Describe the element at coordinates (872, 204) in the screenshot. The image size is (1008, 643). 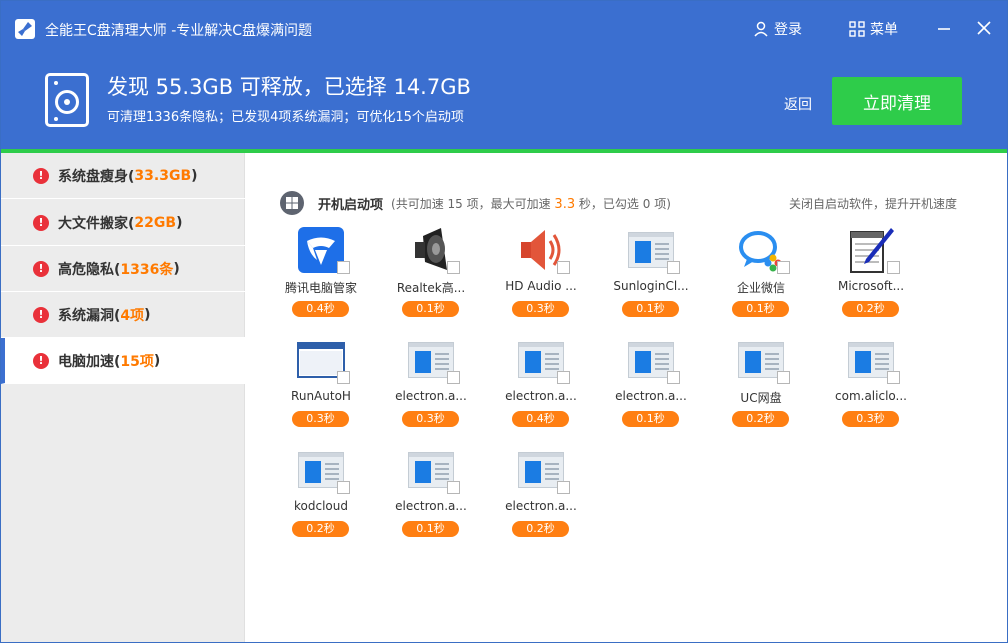
I see `section-note: 关闭自启动软件，提升开机速度` at that location.